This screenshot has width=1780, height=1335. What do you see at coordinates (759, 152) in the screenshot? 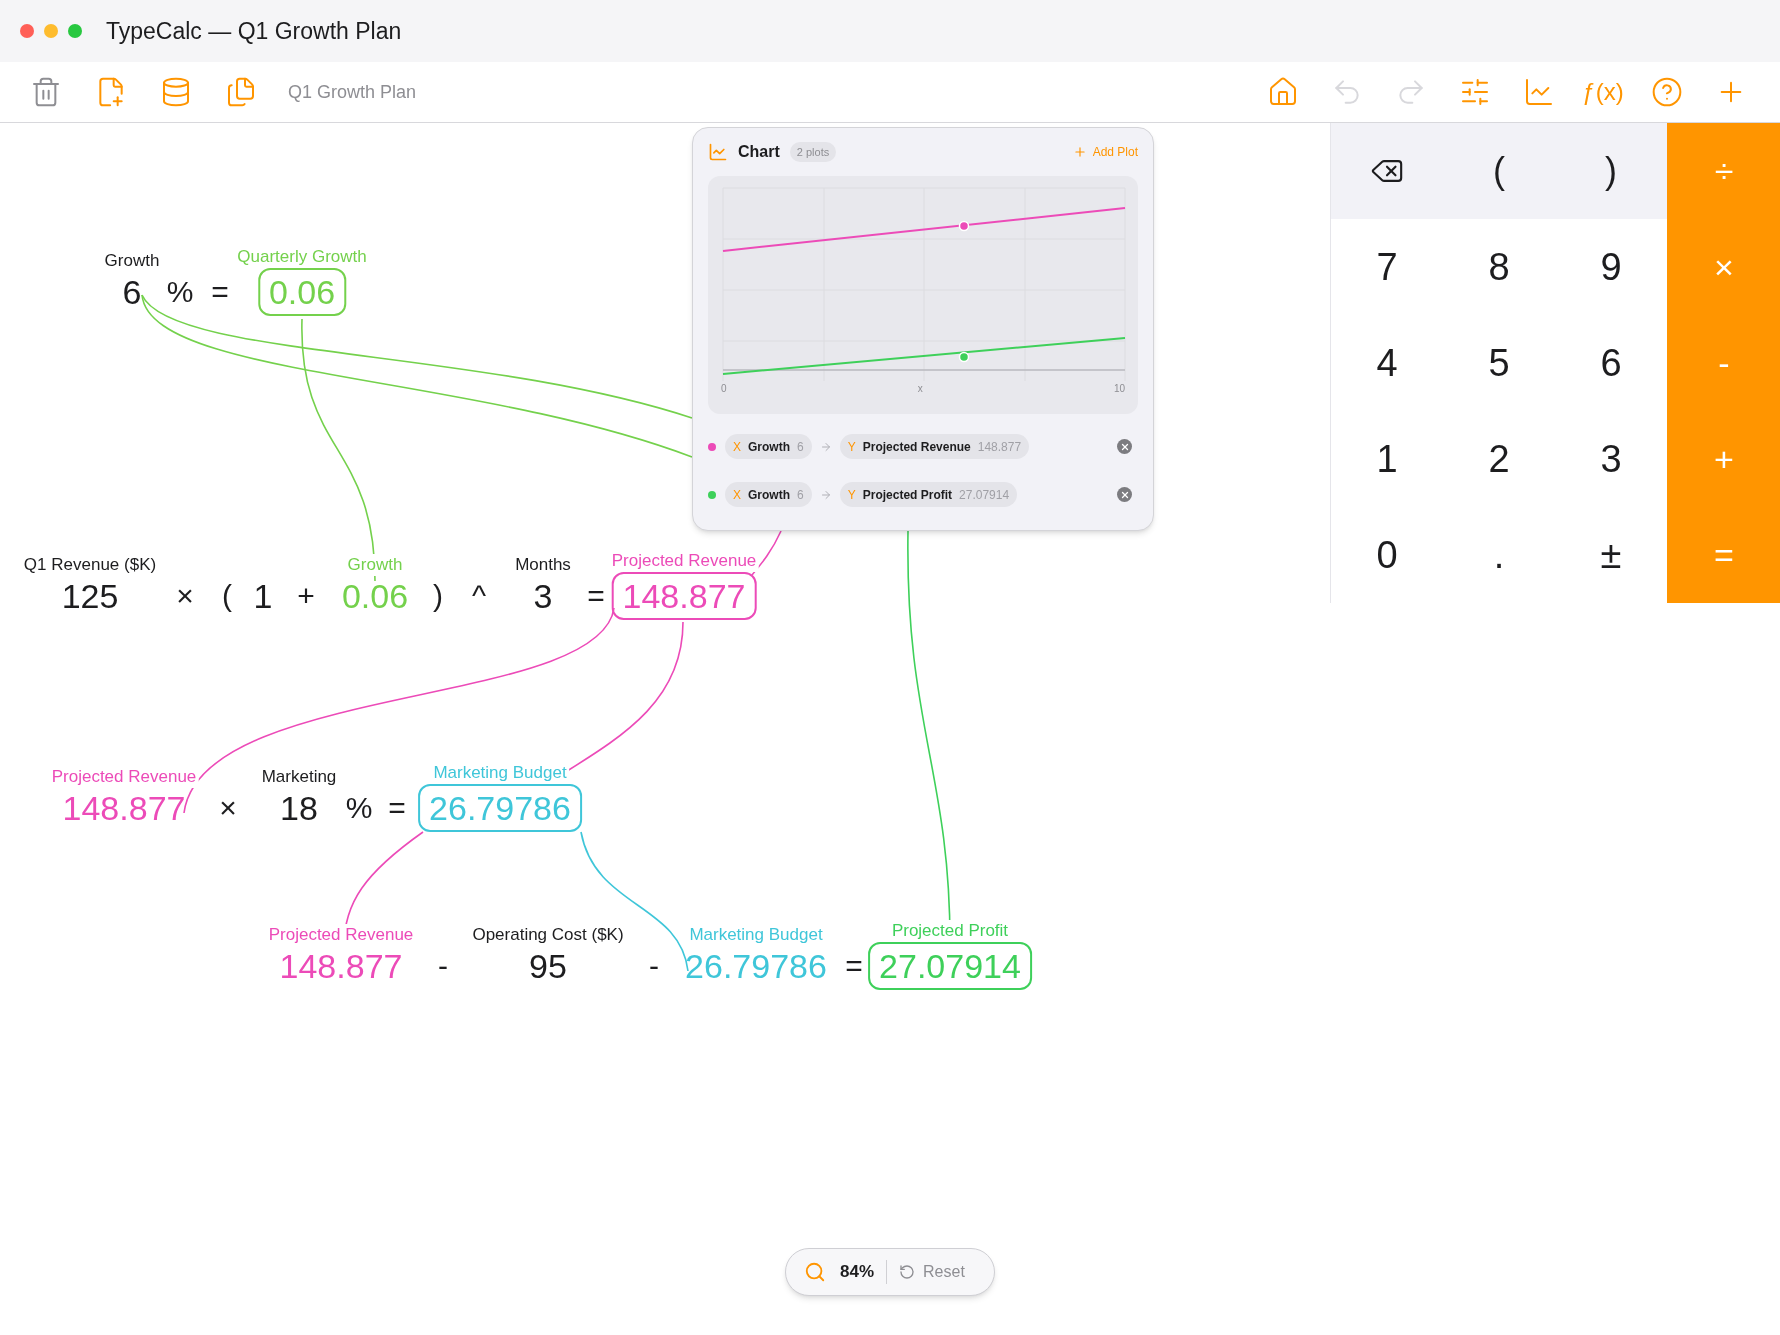
I see `panel-title: Chart` at bounding box center [759, 152].